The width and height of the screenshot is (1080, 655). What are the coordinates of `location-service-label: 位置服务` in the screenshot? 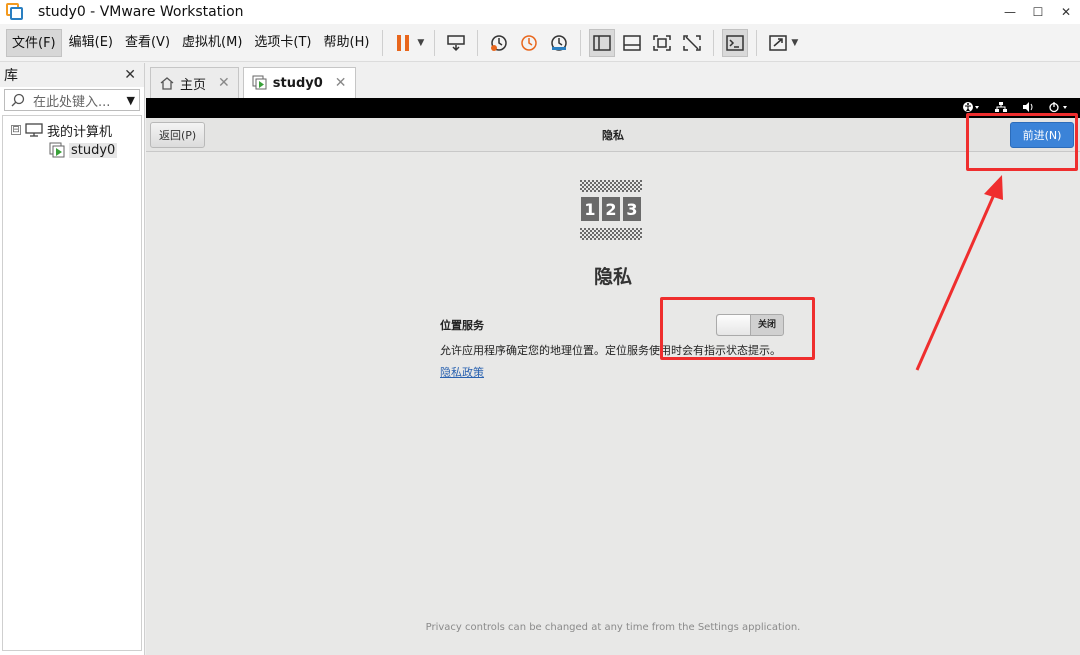 It's located at (462, 325).